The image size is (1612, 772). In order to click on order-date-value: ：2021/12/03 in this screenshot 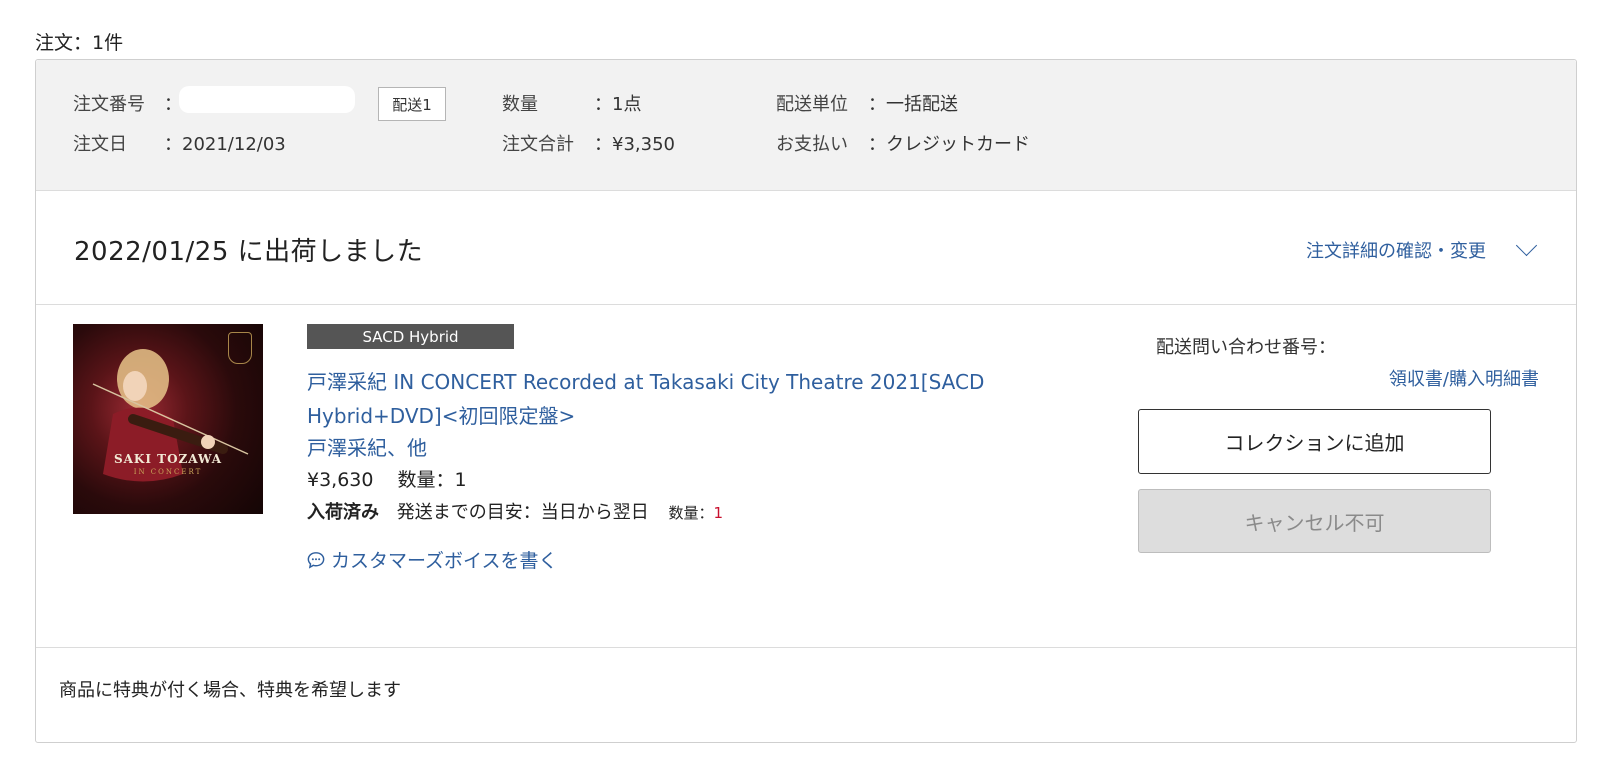, I will do `click(225, 144)`.